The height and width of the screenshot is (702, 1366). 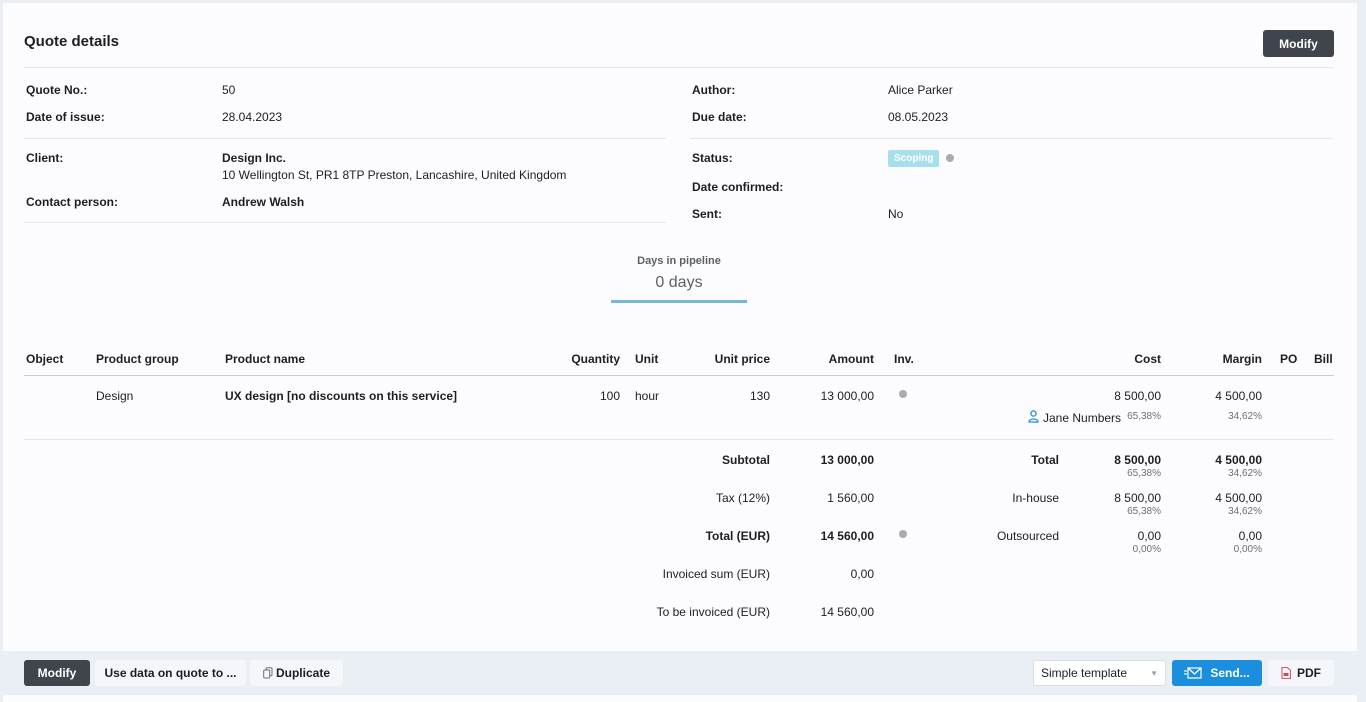 I want to click on status-dot-icon, so click(x=950, y=158).